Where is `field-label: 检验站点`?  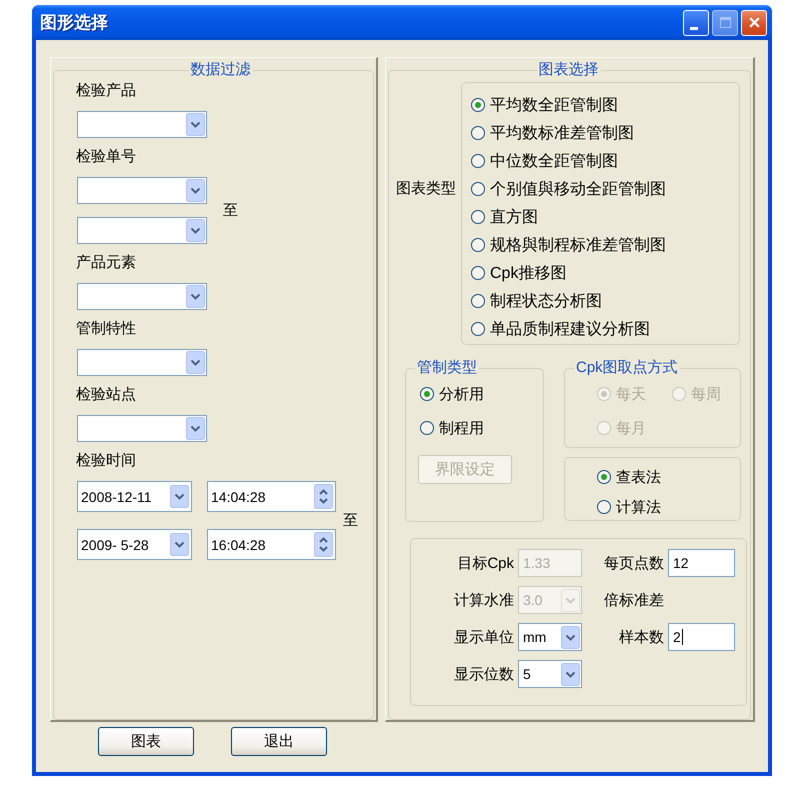
field-label: 检验站点 is located at coordinates (106, 395).